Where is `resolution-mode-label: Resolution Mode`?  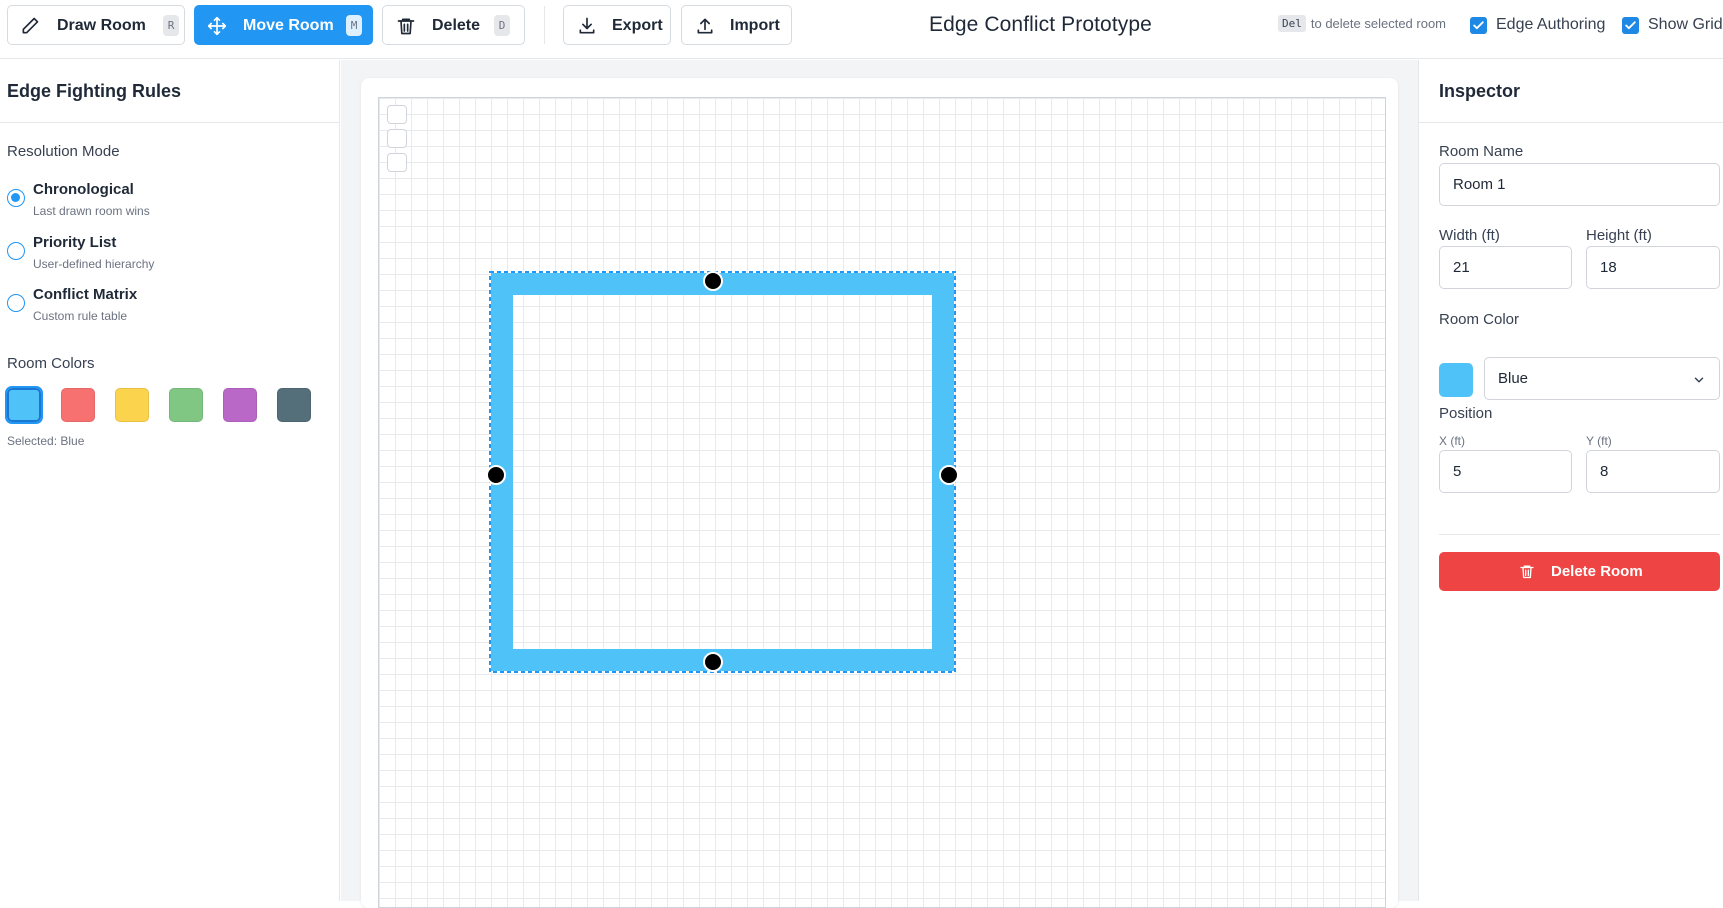 resolution-mode-label: Resolution Mode is located at coordinates (63, 151).